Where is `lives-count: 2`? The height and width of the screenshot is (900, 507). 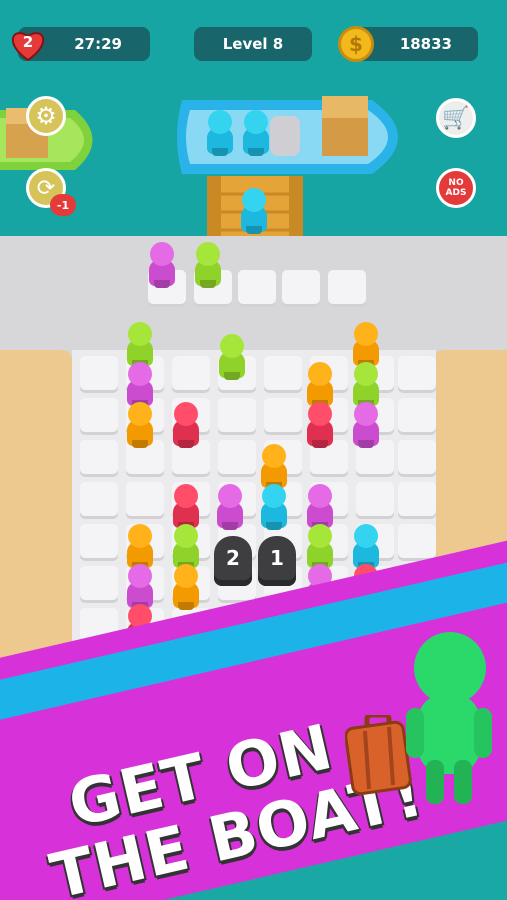 lives-count: 2 is located at coordinates (28, 42).